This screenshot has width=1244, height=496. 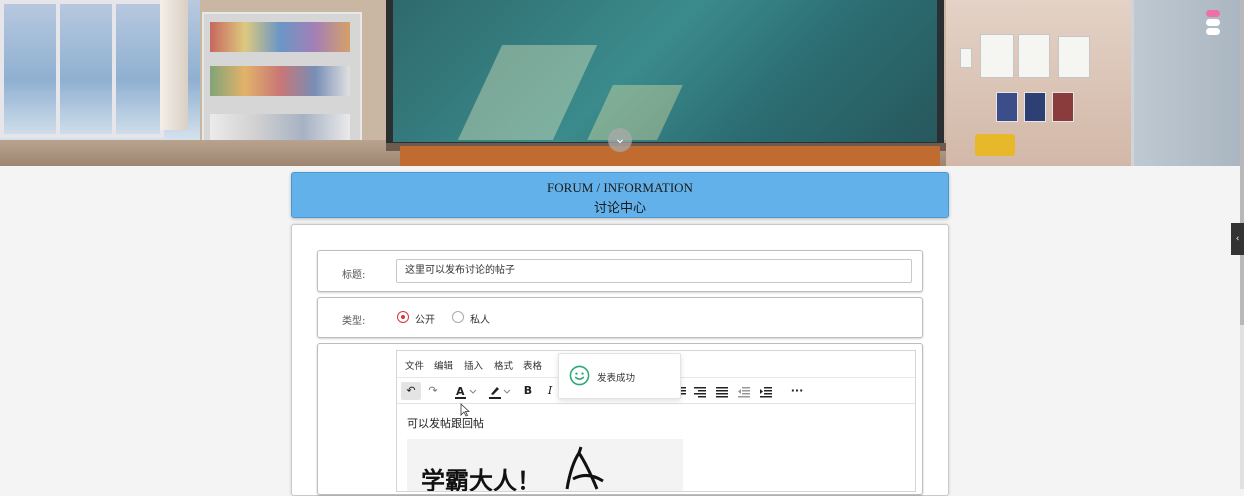 What do you see at coordinates (354, 275) in the screenshot?
I see `title-label: 标题:` at bounding box center [354, 275].